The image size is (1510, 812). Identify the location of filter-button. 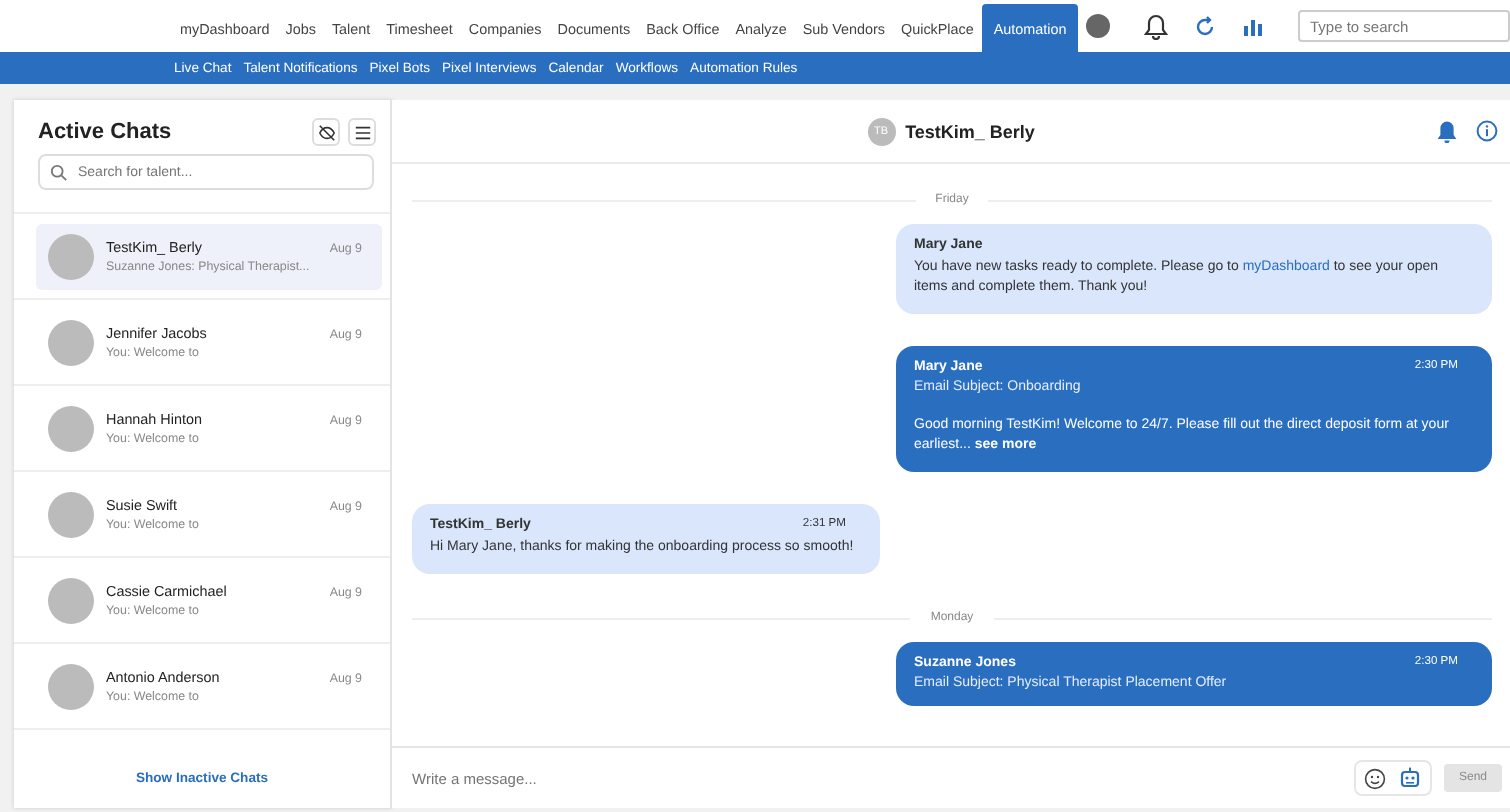
(362, 132).